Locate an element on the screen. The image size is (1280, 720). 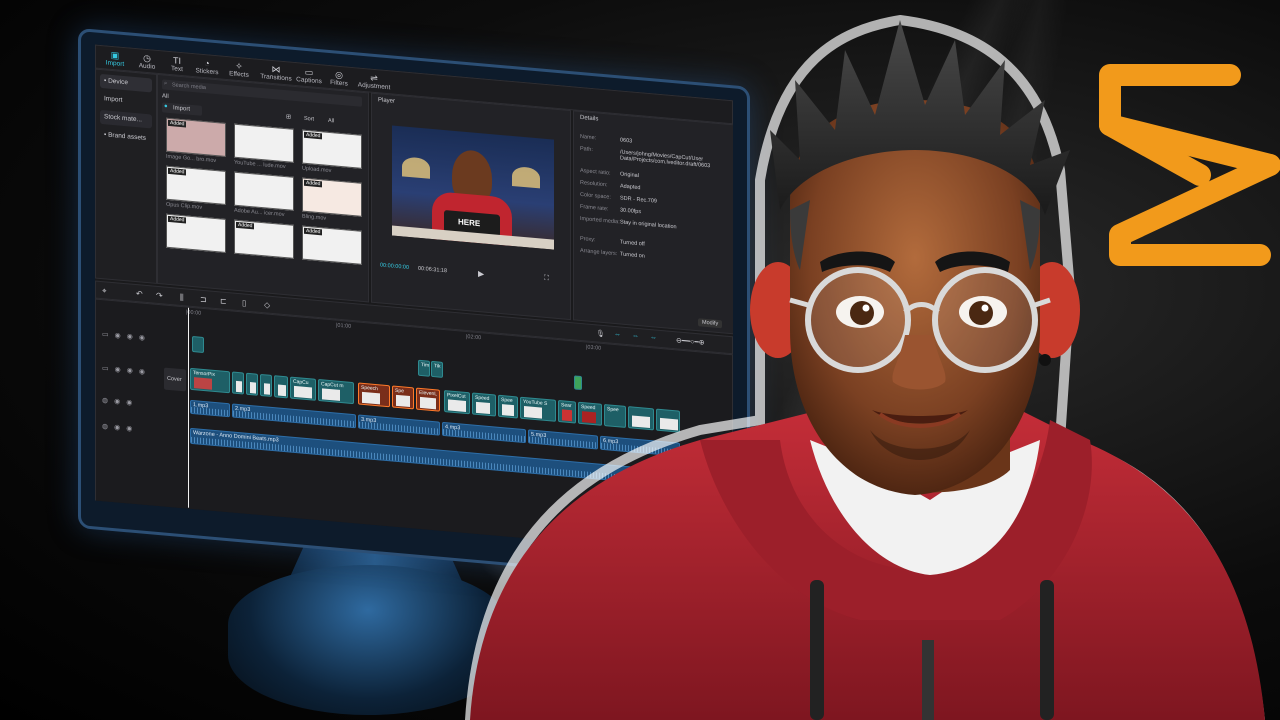
capcut-logo is located at coordinates (1189, 165).